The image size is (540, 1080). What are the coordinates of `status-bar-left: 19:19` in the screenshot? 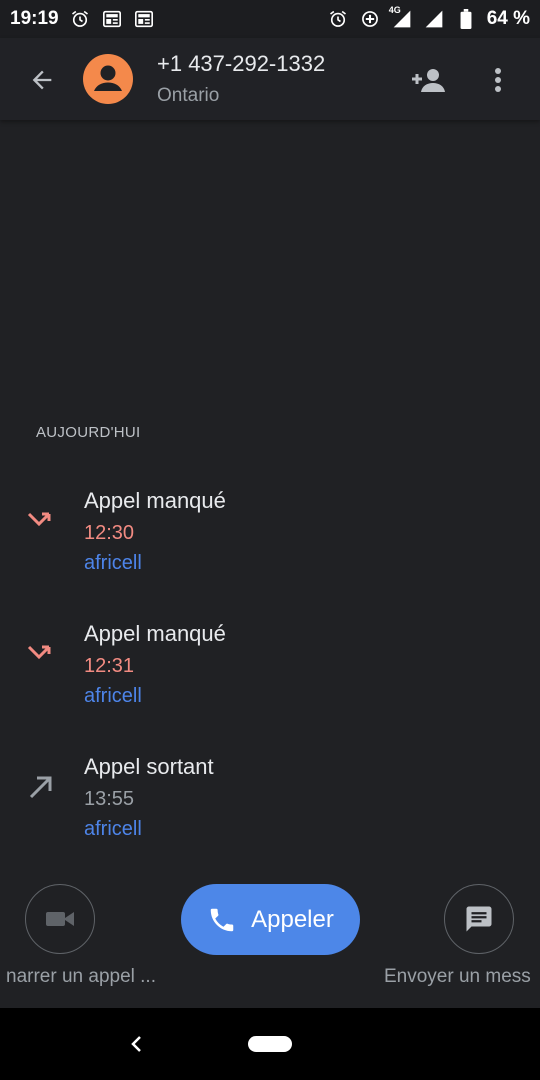 It's located at (82, 19).